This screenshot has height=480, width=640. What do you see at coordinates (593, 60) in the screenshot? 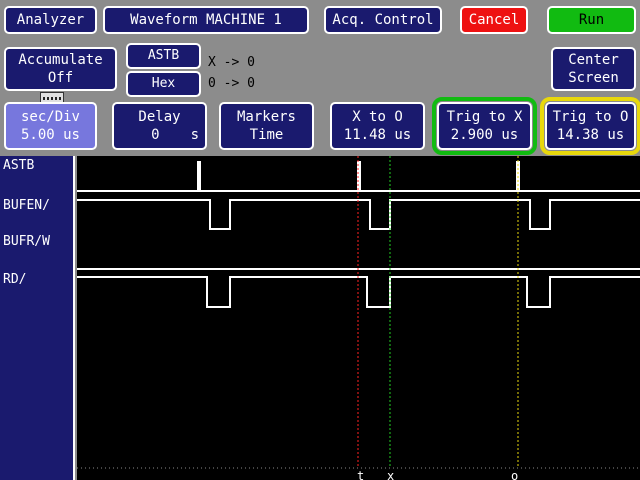
I see `center-label: Center` at bounding box center [593, 60].